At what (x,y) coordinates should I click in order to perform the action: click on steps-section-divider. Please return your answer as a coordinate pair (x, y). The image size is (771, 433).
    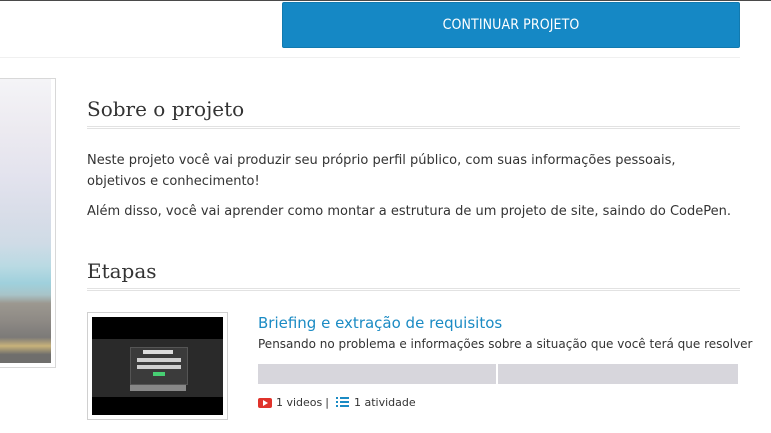
    Looking at the image, I should click on (413, 289).